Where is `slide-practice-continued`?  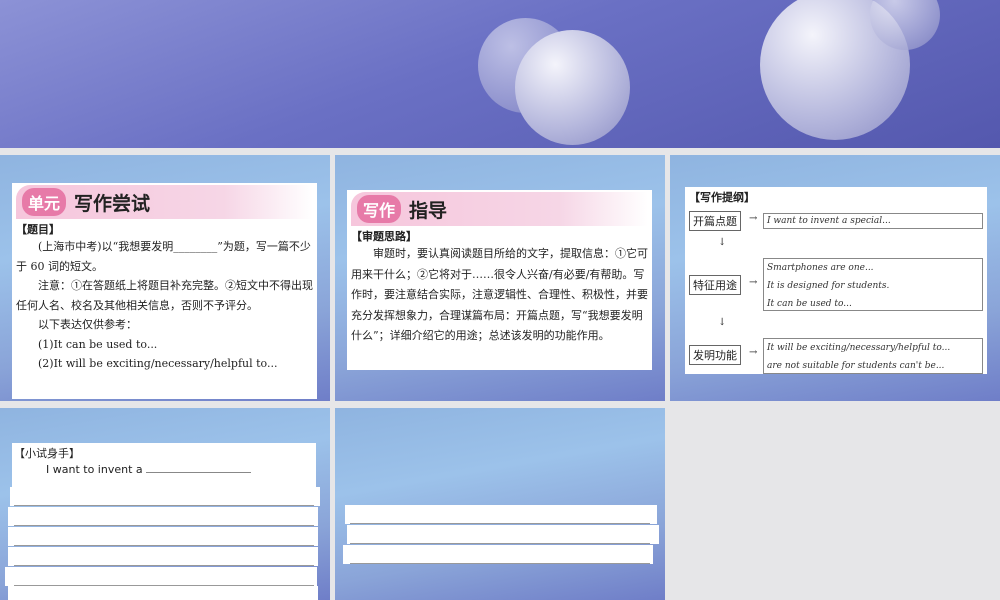 slide-practice-continued is located at coordinates (500, 504).